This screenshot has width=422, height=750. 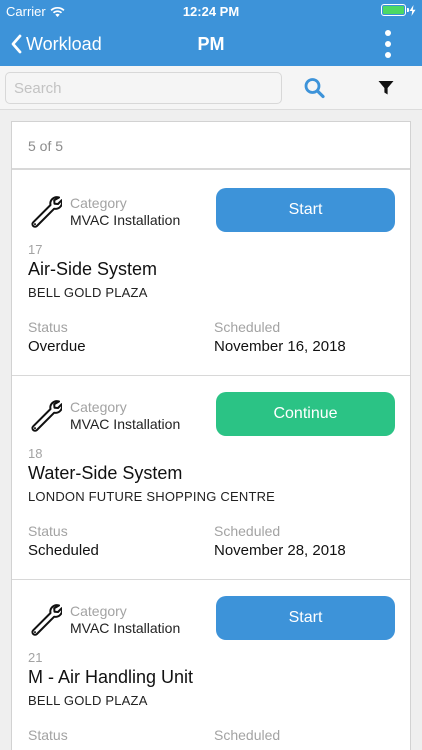 I want to click on work-order-title: Water-Side System, so click(x=105, y=473).